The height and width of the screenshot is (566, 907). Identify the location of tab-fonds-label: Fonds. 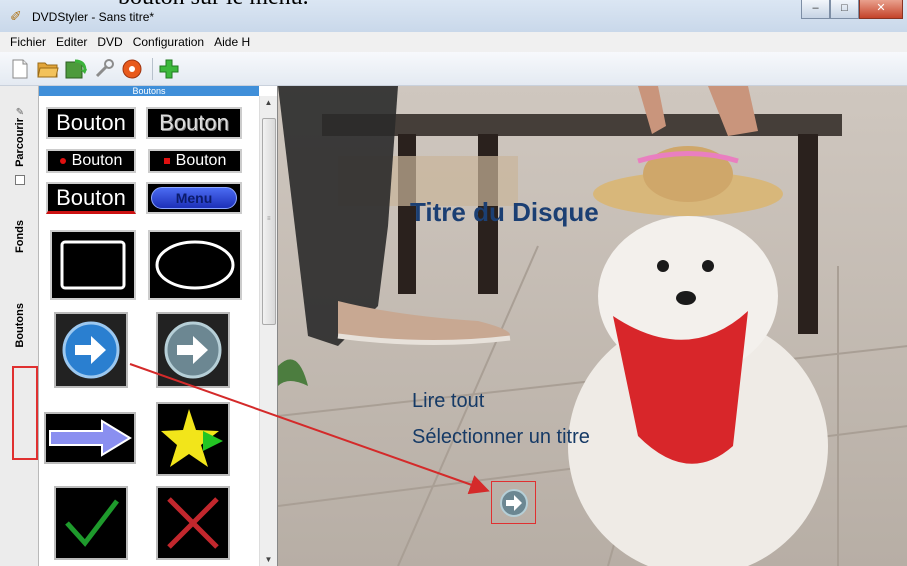
(20, 236).